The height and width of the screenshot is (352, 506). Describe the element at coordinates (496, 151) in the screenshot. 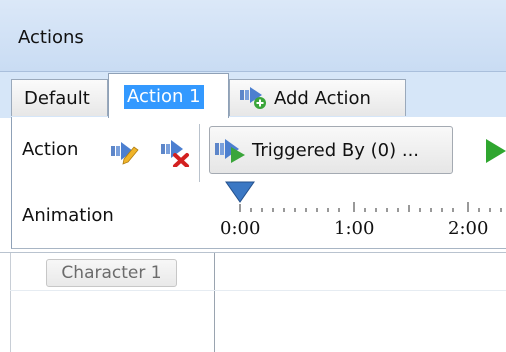

I see `play-icon` at that location.